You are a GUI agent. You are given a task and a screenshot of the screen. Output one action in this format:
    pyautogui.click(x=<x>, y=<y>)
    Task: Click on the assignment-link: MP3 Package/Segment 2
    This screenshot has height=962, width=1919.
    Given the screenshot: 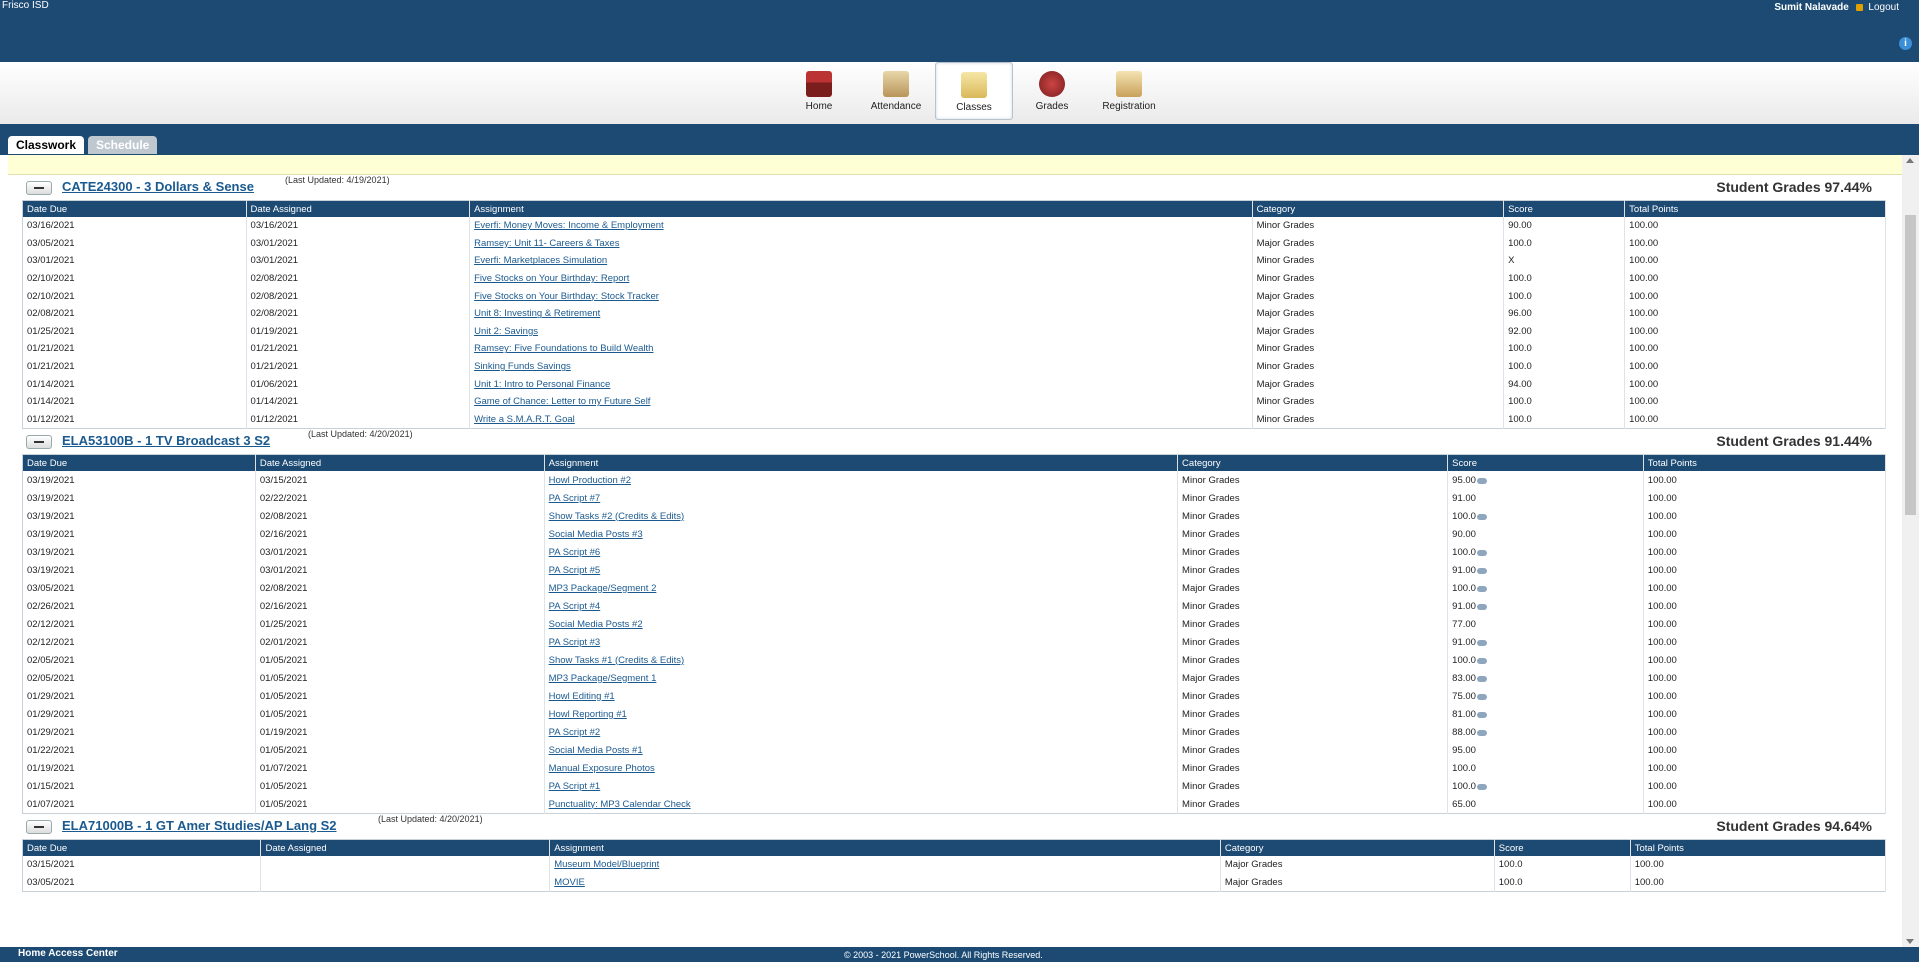 What is the action you would take?
    pyautogui.click(x=861, y=588)
    